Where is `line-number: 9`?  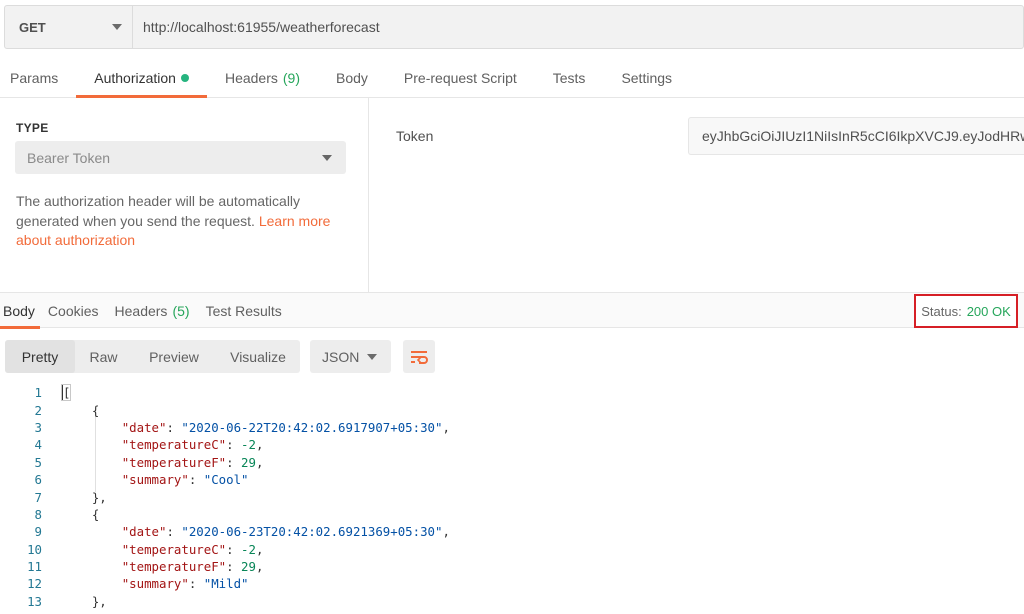
line-number: 9 is located at coordinates (38, 532).